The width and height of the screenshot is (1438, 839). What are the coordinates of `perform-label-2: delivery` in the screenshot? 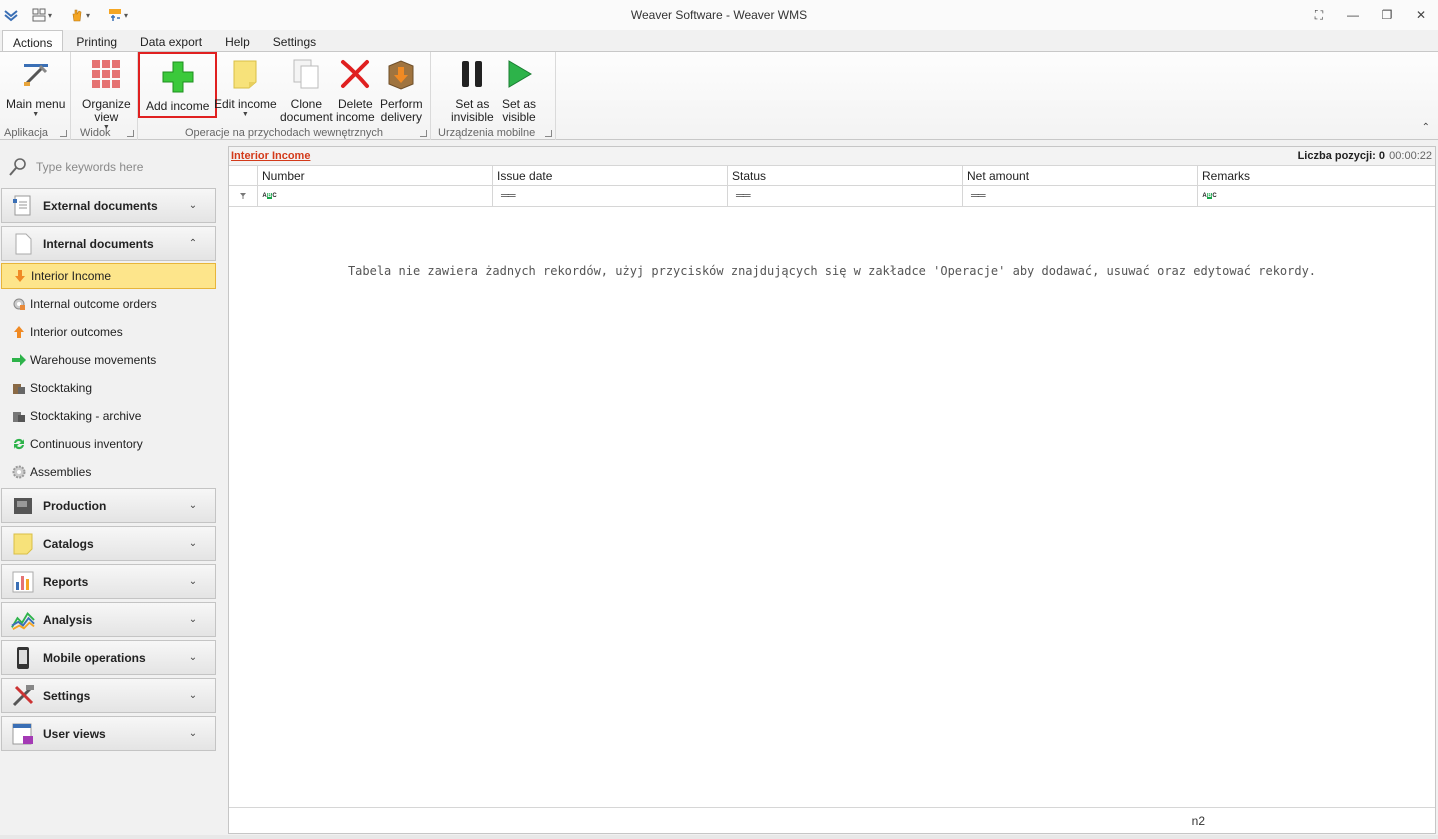 It's located at (401, 117).